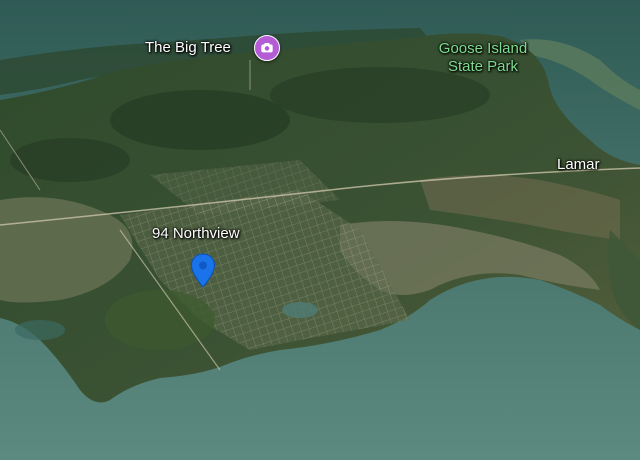 The width and height of the screenshot is (640, 460). Describe the element at coordinates (483, 48) in the screenshot. I see `park-label-line1: Goose Island` at that location.